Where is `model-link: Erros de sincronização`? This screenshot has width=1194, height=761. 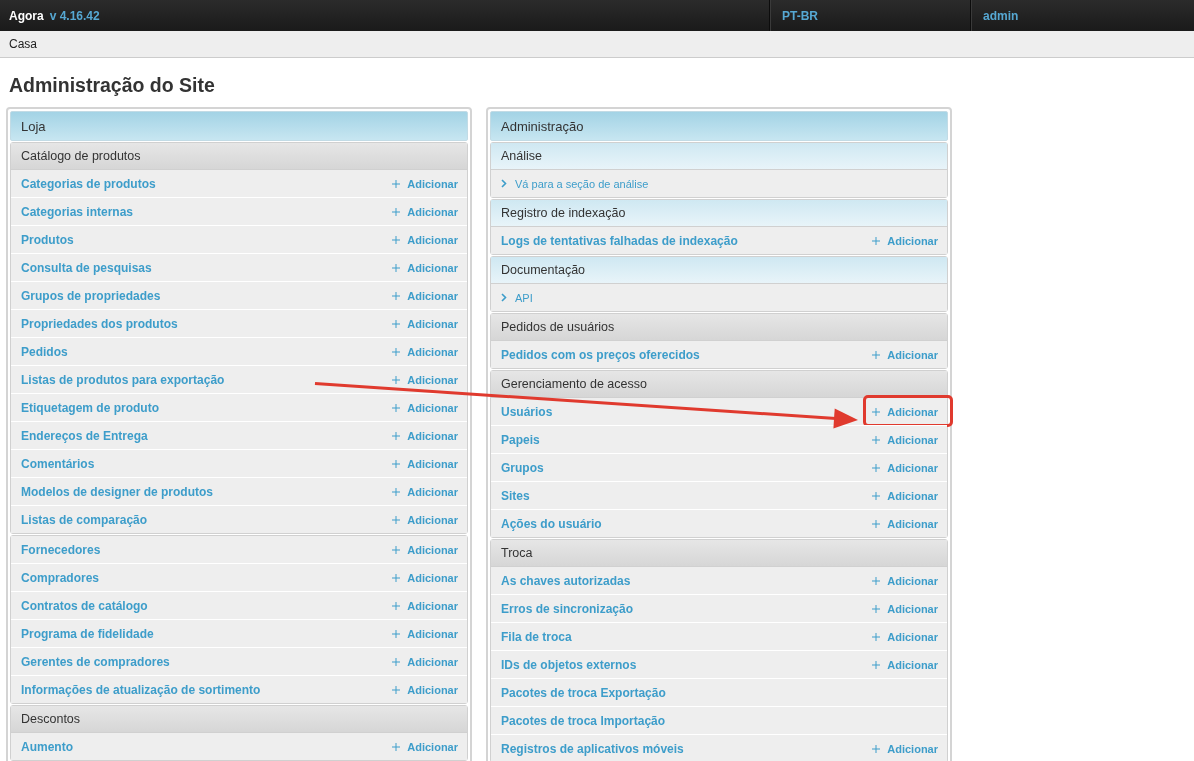 model-link: Erros de sincronização is located at coordinates (567, 608).